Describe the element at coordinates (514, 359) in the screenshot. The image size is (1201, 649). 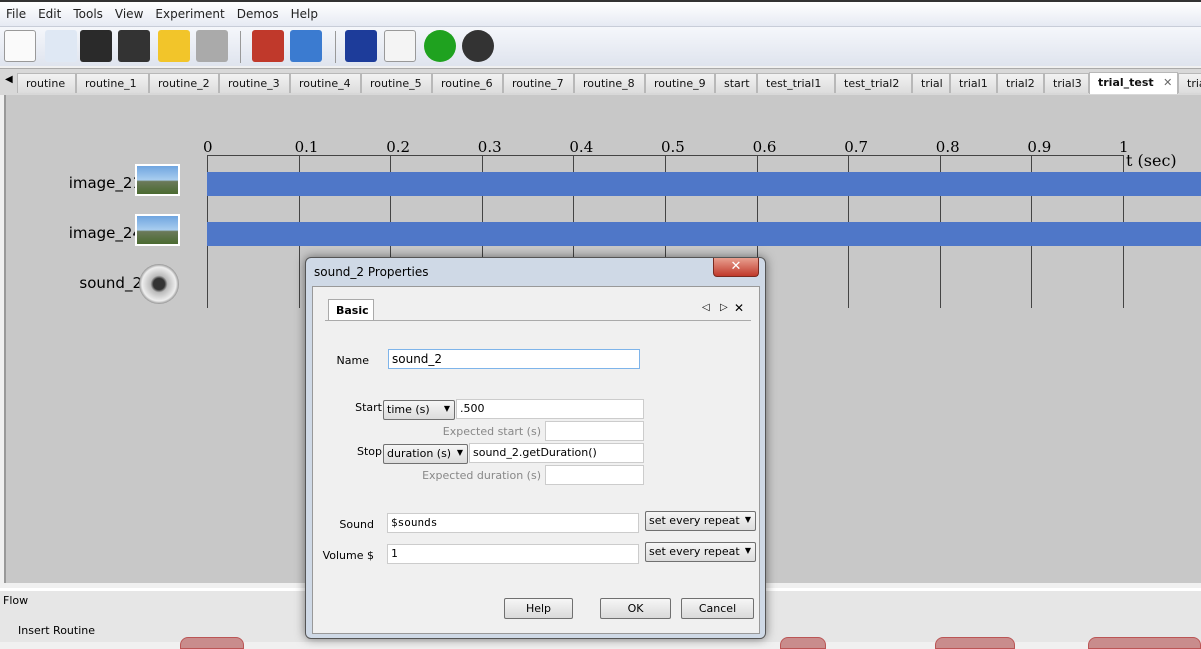
I see `name-field: sound_2` at that location.